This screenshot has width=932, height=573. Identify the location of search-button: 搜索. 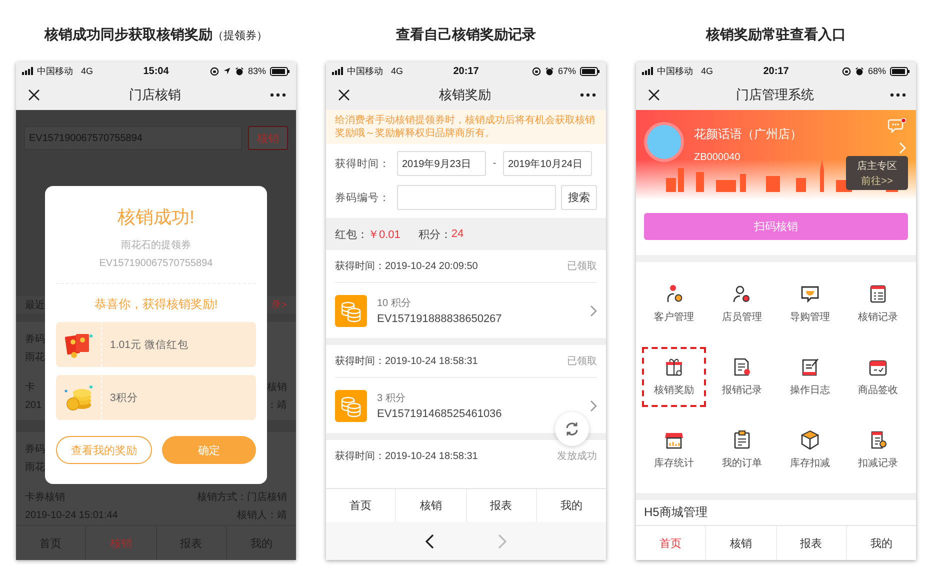
(579, 197).